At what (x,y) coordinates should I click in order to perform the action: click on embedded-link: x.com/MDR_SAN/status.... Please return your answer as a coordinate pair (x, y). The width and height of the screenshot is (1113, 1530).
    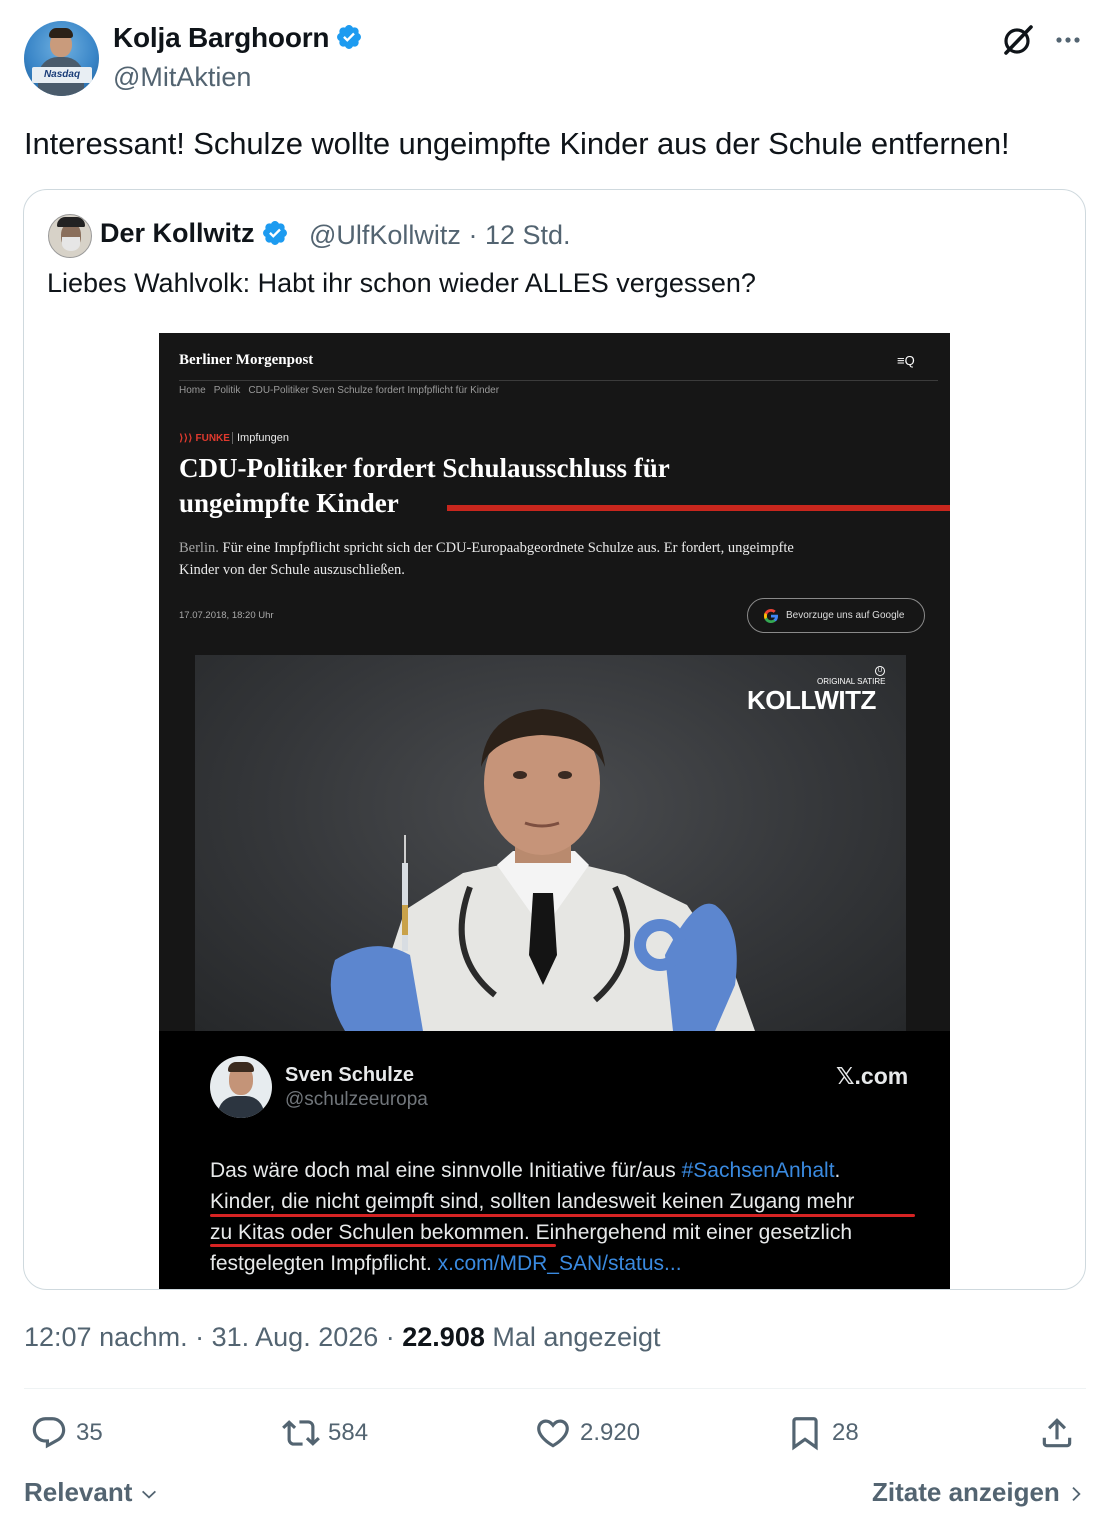
    Looking at the image, I should click on (559, 1263).